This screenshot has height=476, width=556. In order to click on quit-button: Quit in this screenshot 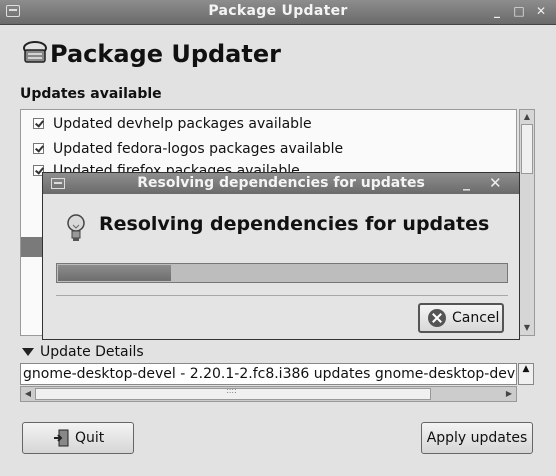, I will do `click(78, 438)`.